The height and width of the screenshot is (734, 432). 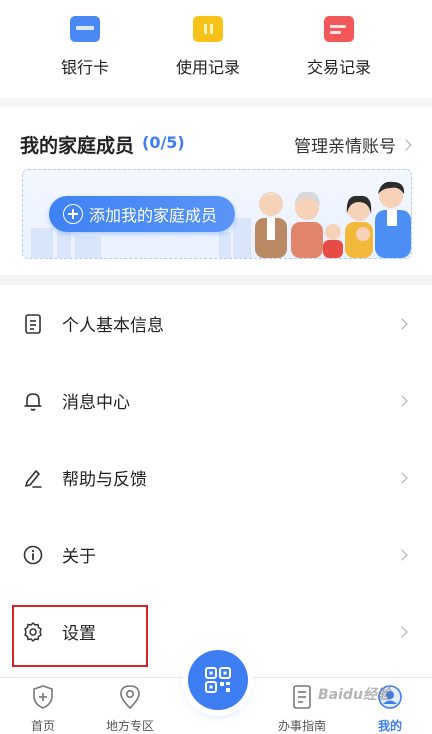 What do you see at coordinates (163, 142) in the screenshot?
I see `family-members-count: (0/5)` at bounding box center [163, 142].